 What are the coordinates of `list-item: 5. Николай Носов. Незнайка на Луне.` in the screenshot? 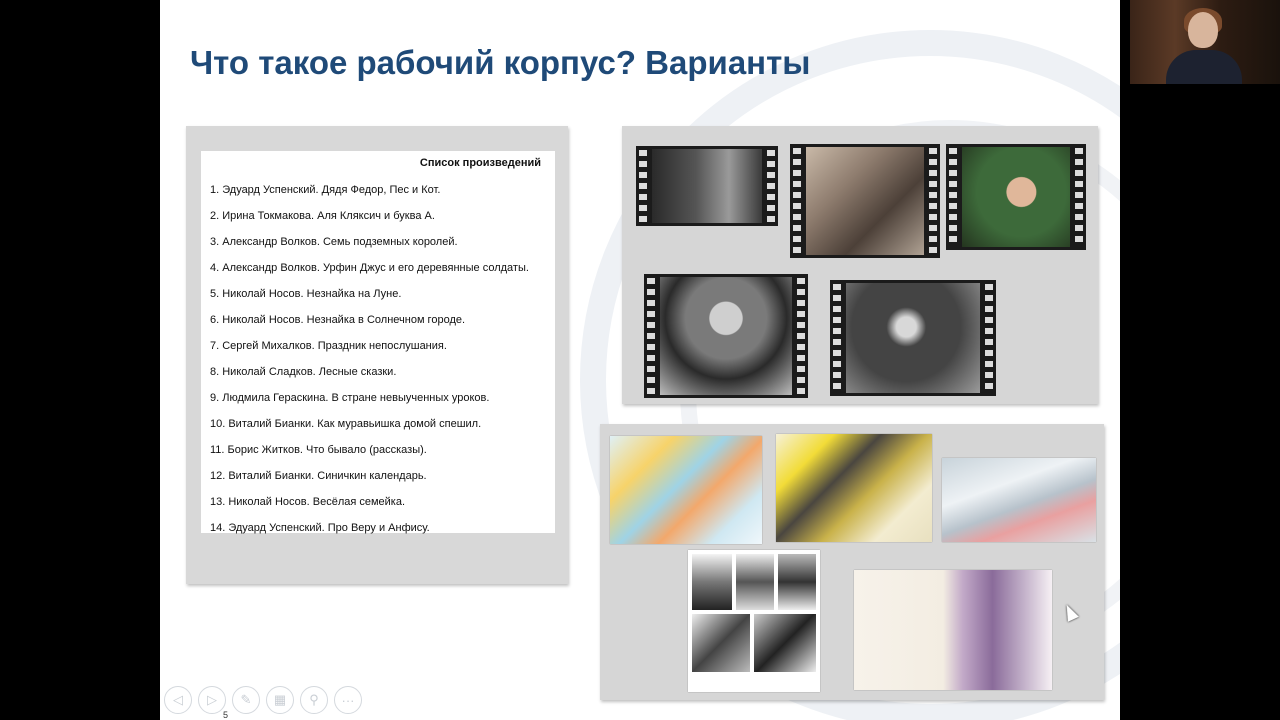 It's located at (306, 294).